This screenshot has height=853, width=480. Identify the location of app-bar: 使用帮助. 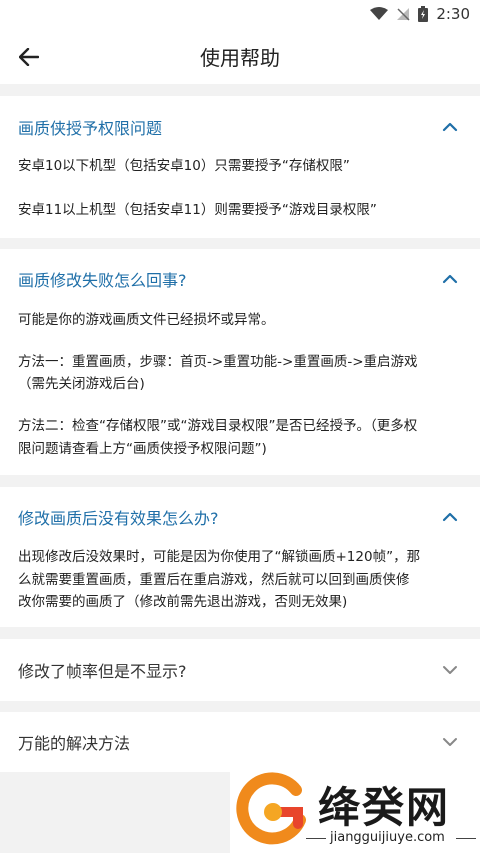
(240, 56).